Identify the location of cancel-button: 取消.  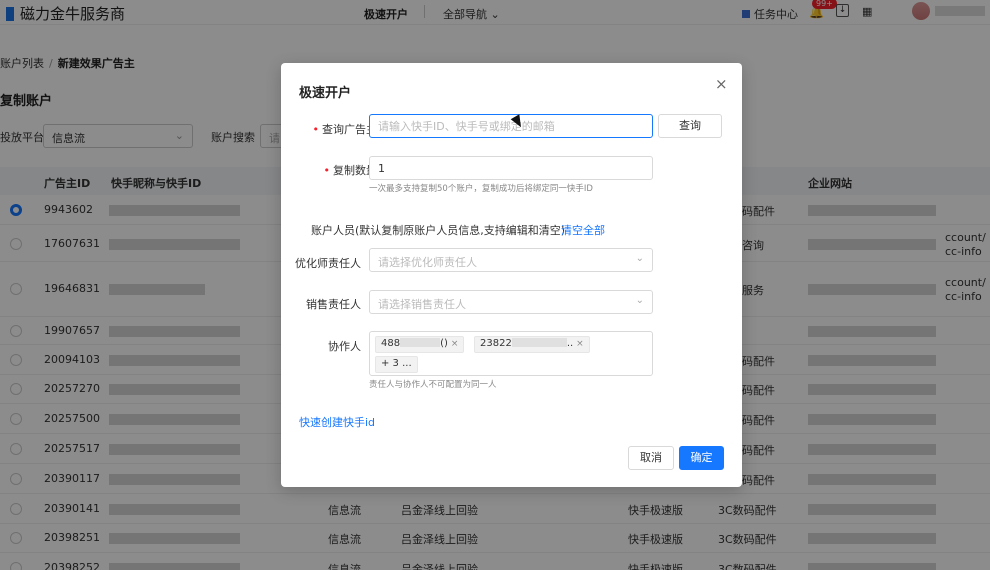
(651, 458).